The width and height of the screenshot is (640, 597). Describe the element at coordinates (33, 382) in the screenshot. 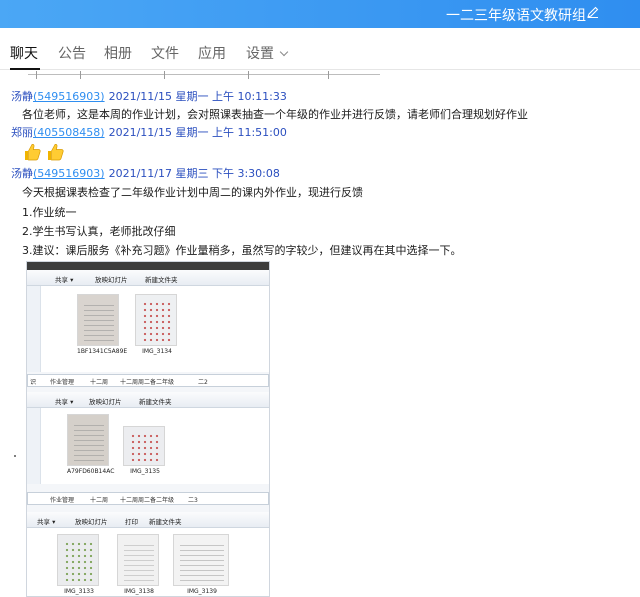

I see `path-segment: 识` at that location.